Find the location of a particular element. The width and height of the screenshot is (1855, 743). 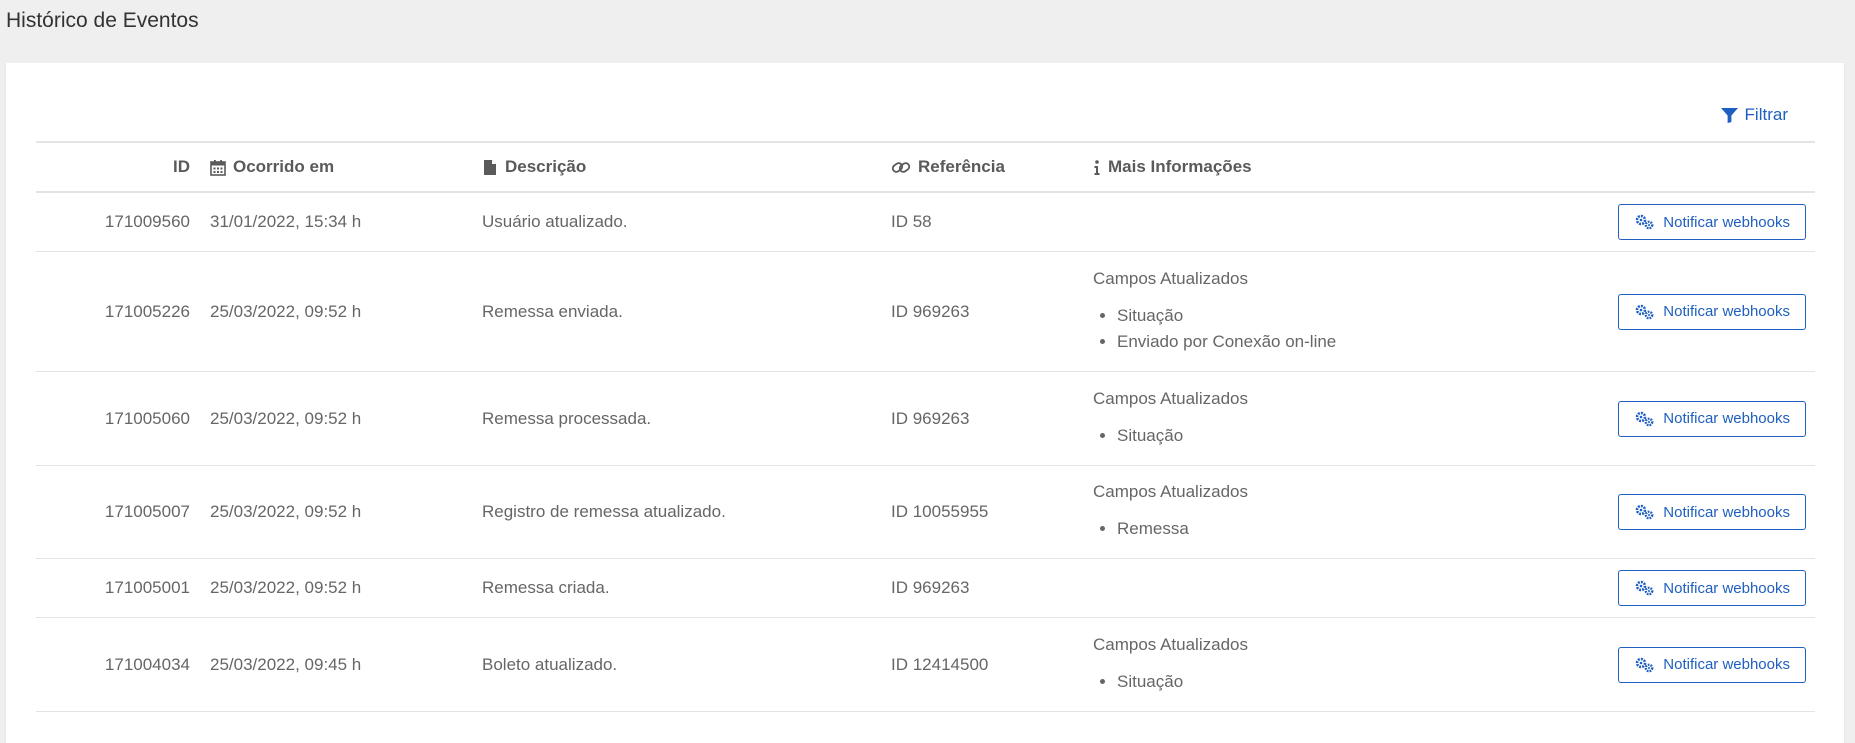

header-date-label: Ocorrido em is located at coordinates (284, 166).